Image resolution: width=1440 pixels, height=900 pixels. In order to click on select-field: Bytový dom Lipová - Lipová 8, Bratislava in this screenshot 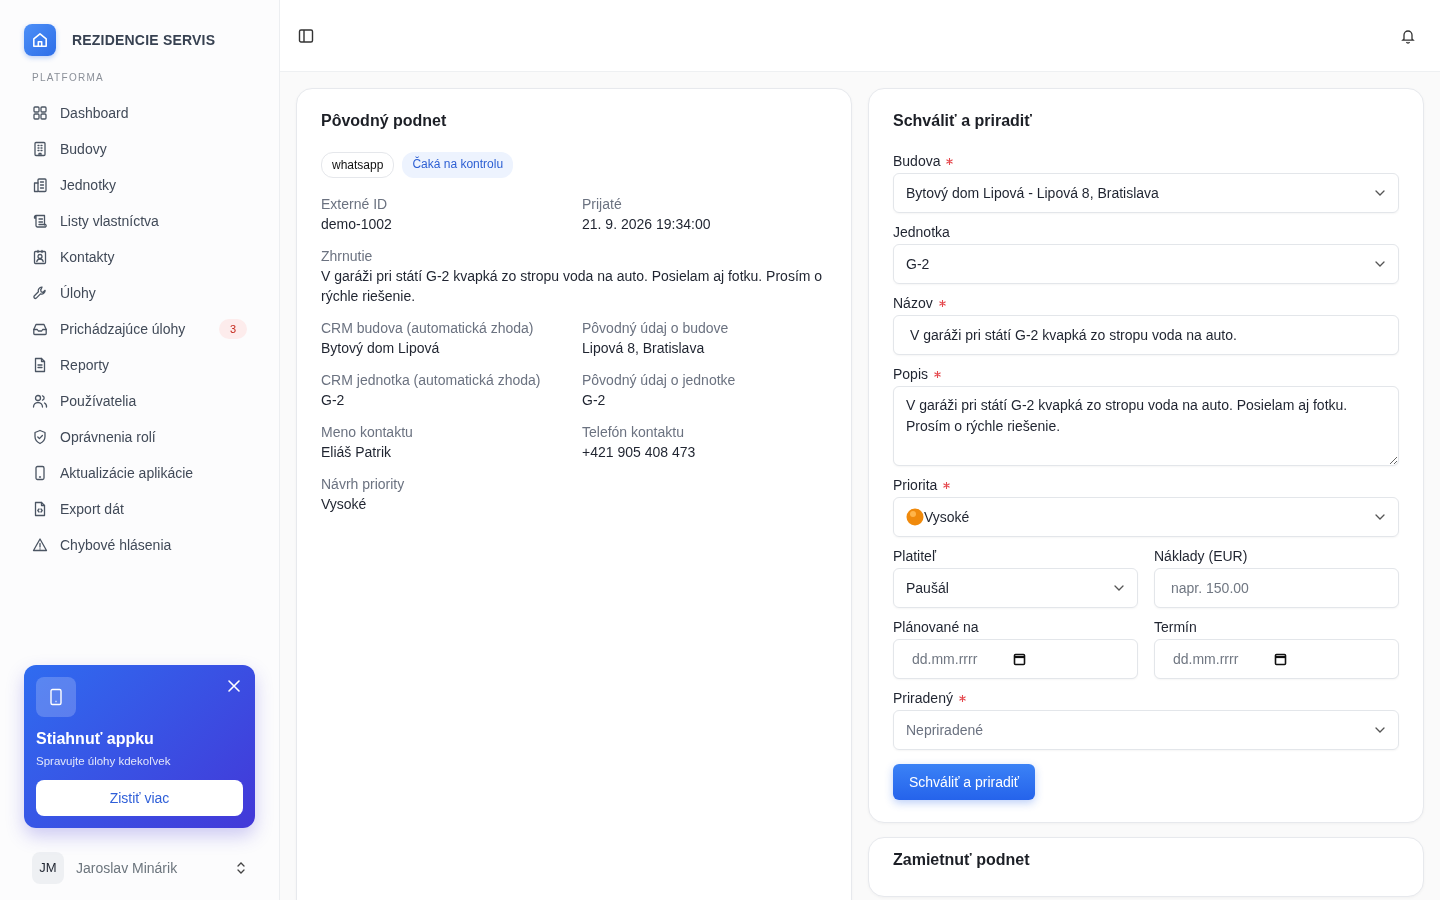, I will do `click(1146, 193)`.